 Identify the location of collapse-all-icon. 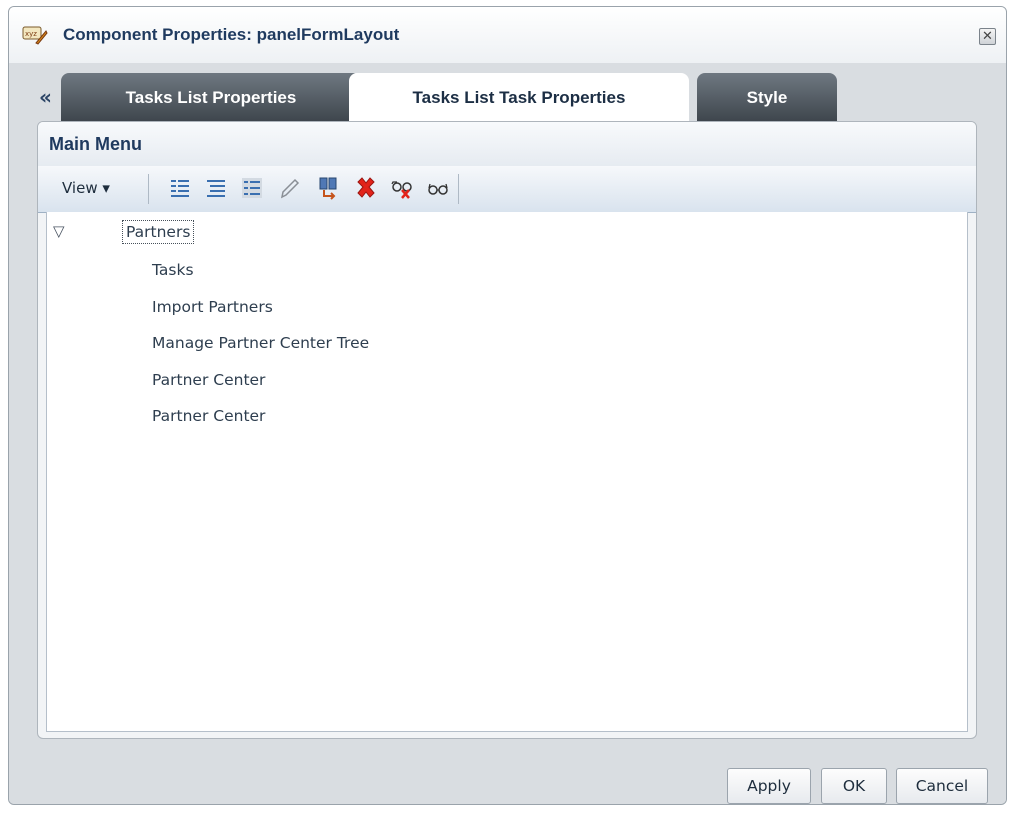
(216, 188).